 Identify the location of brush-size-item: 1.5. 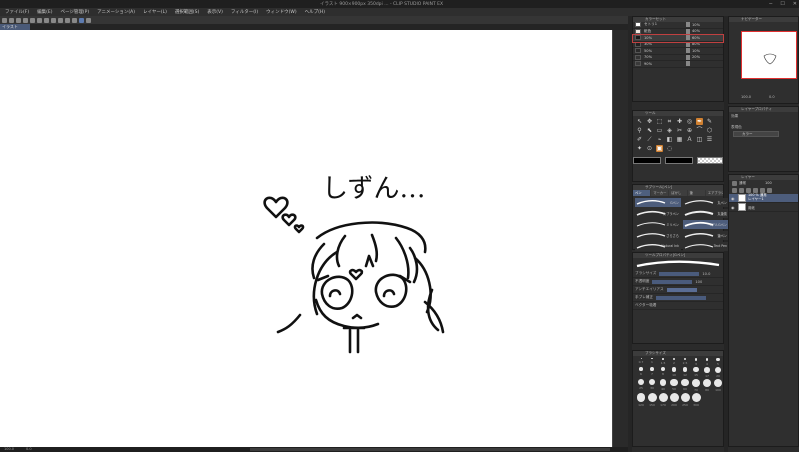
(663, 362).